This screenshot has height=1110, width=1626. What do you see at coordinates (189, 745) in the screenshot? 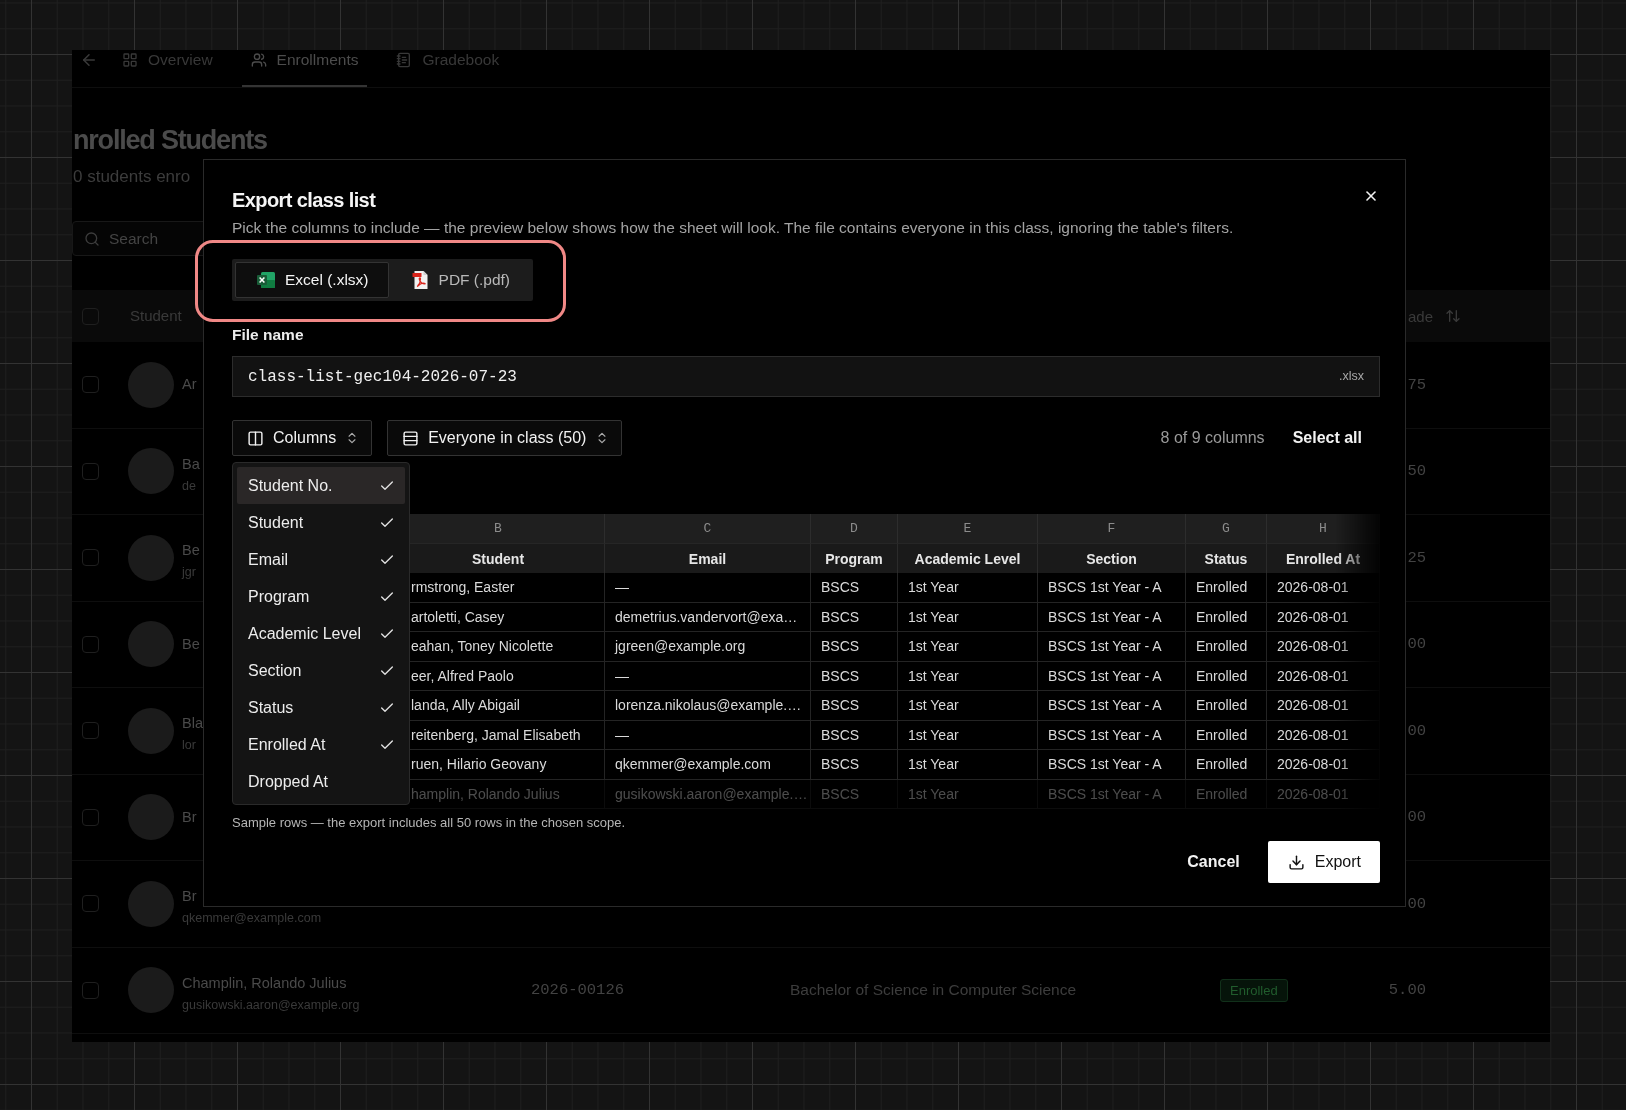
I see `student-email: lor` at bounding box center [189, 745].